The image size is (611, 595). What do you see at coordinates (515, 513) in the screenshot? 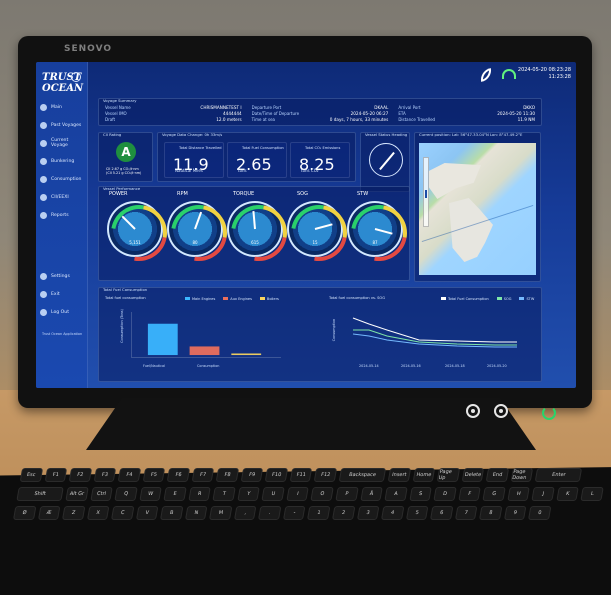
I see `keyboard-key: 9` at bounding box center [515, 513].